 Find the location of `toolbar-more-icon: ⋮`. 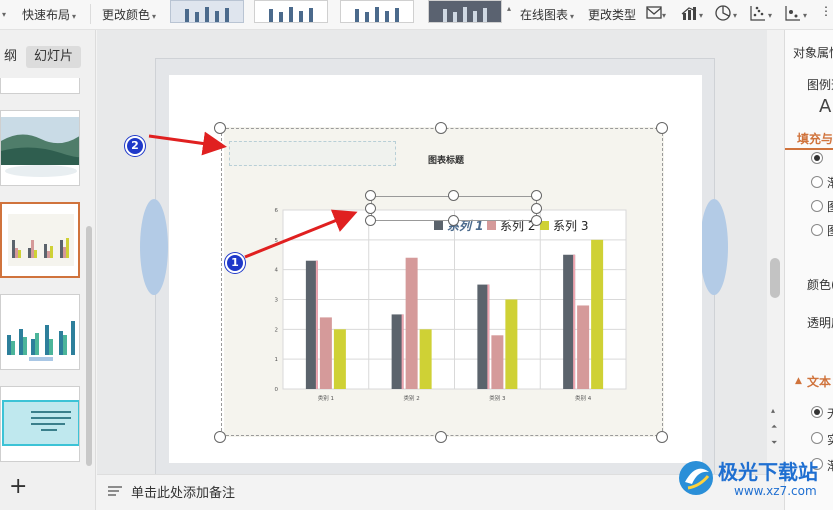

toolbar-more-icon: ⋮ is located at coordinates (826, 11).